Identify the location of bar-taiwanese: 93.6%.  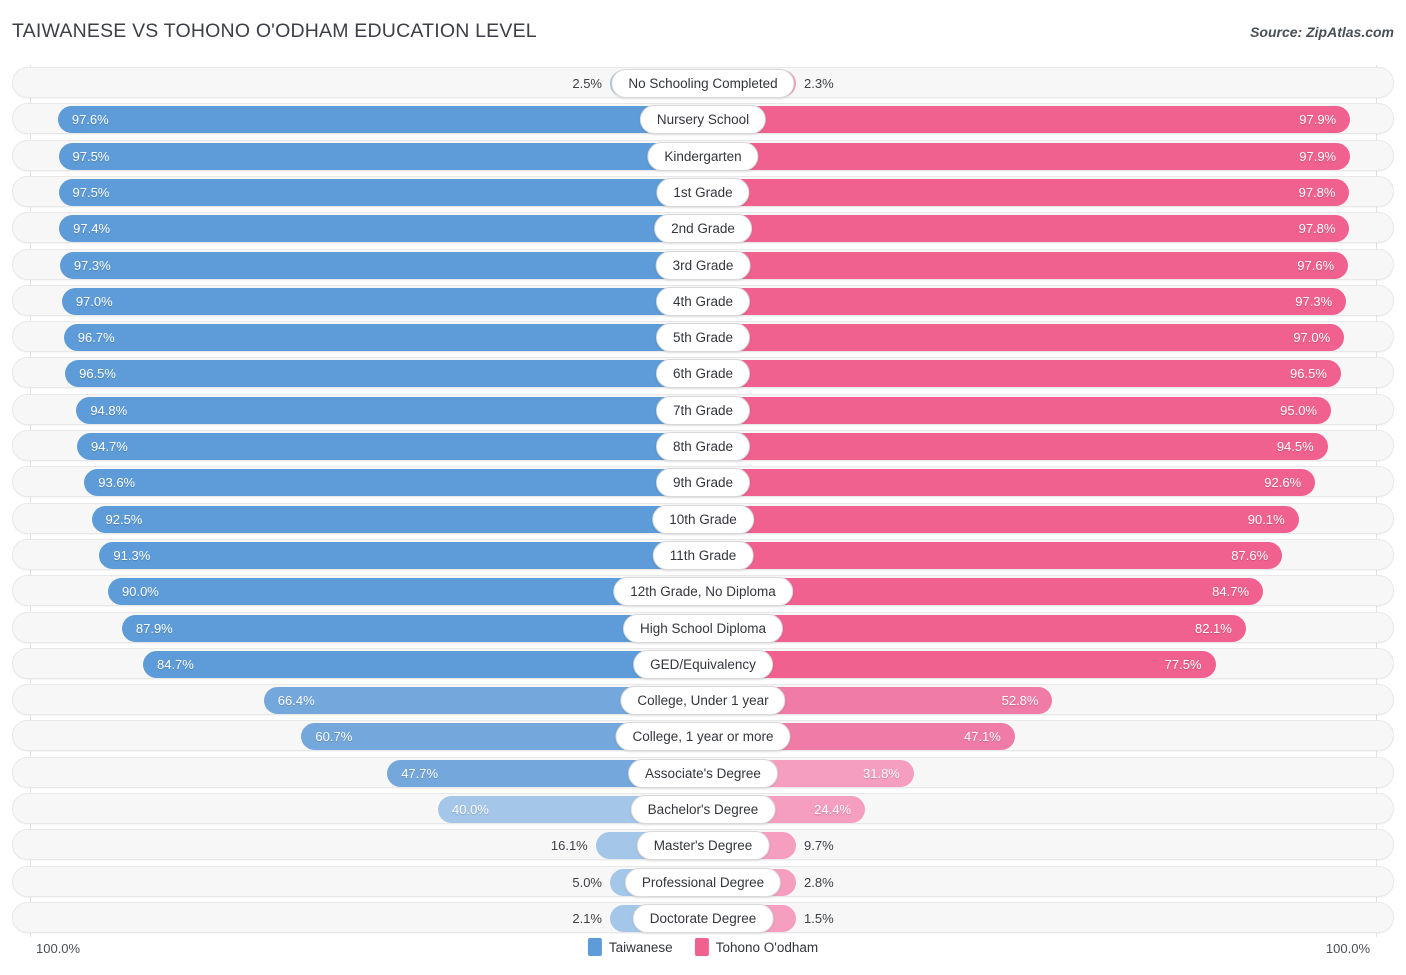
(393, 483).